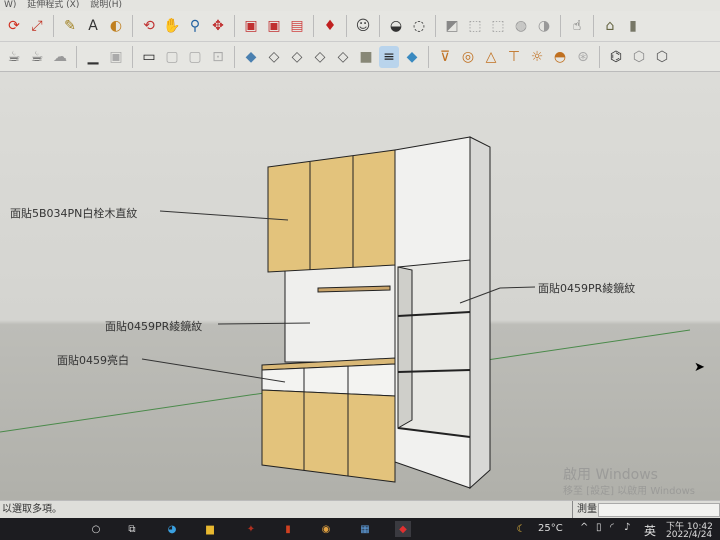  What do you see at coordinates (689, 535) in the screenshot?
I see `clock-date: 2022/4/24` at bounding box center [689, 535].